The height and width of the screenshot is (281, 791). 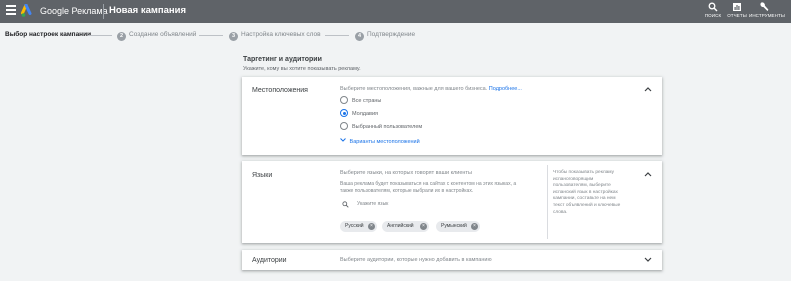 I want to click on languages-label: Языки, so click(x=262, y=175).